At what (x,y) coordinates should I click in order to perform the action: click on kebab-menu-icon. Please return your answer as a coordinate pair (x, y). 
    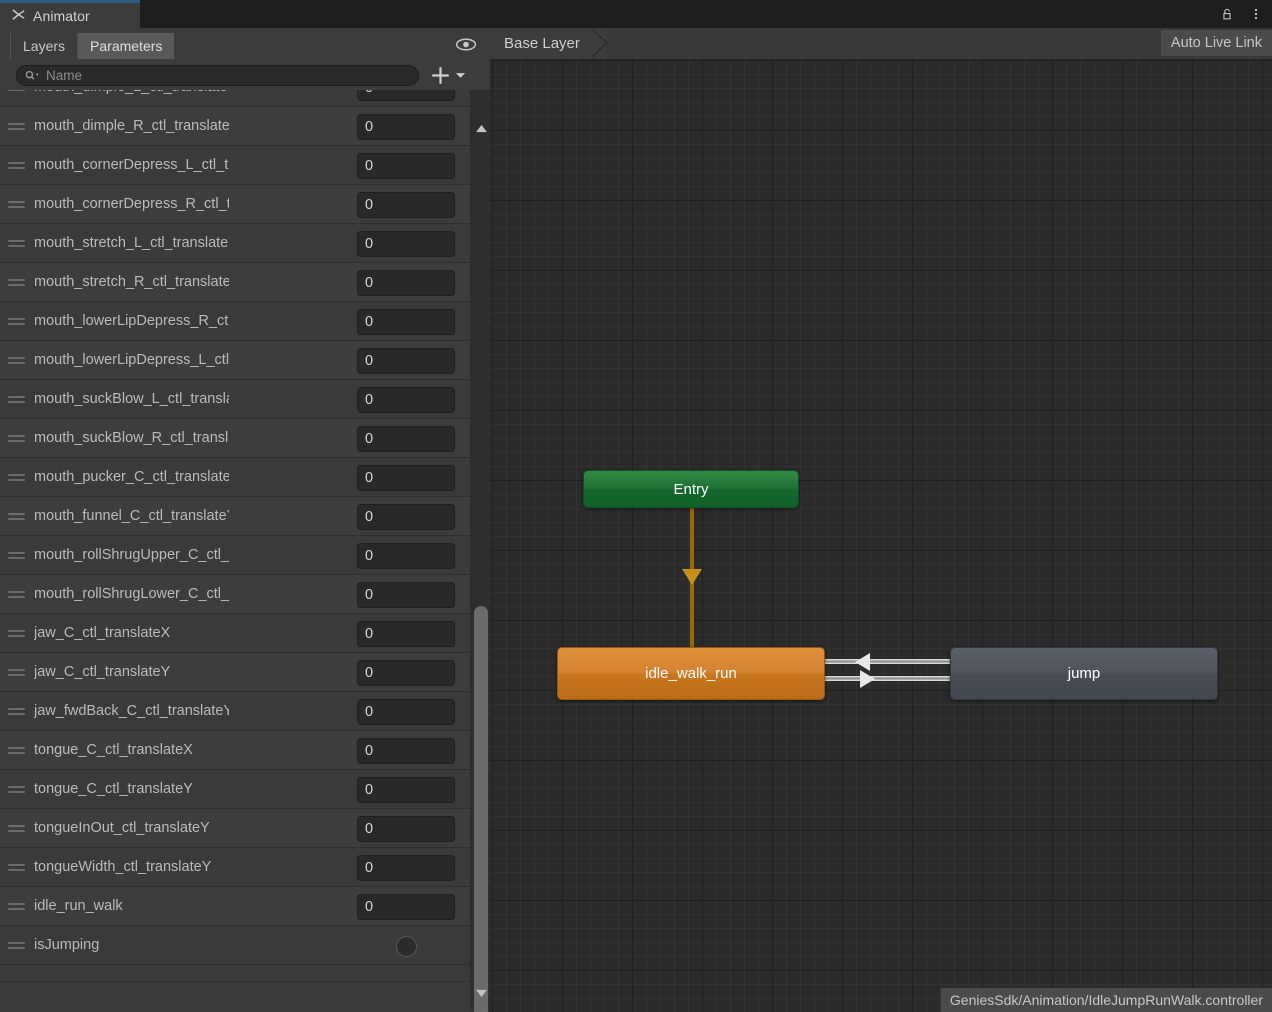
    Looking at the image, I should click on (1256, 14).